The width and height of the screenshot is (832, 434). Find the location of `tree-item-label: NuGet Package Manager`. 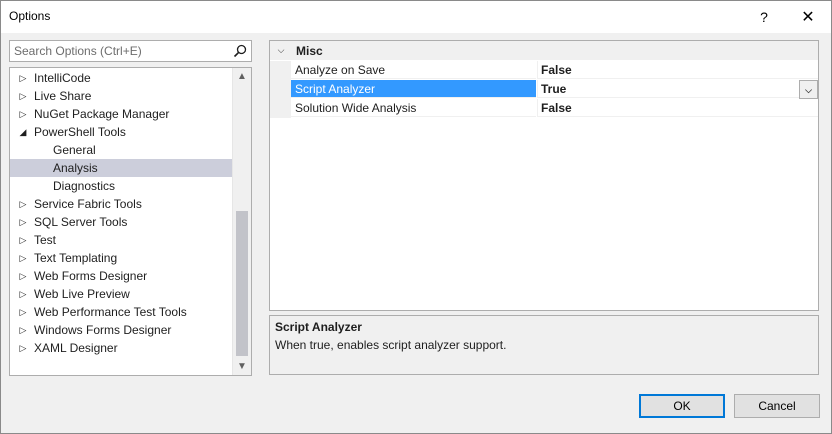

tree-item-label: NuGet Package Manager is located at coordinates (102, 114).